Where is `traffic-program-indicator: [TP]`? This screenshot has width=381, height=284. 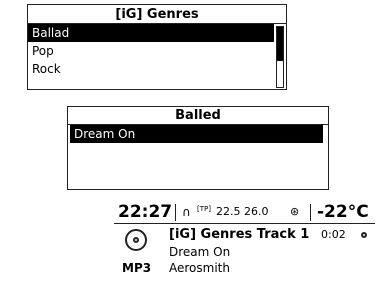
traffic-program-indicator: [TP] is located at coordinates (204, 209).